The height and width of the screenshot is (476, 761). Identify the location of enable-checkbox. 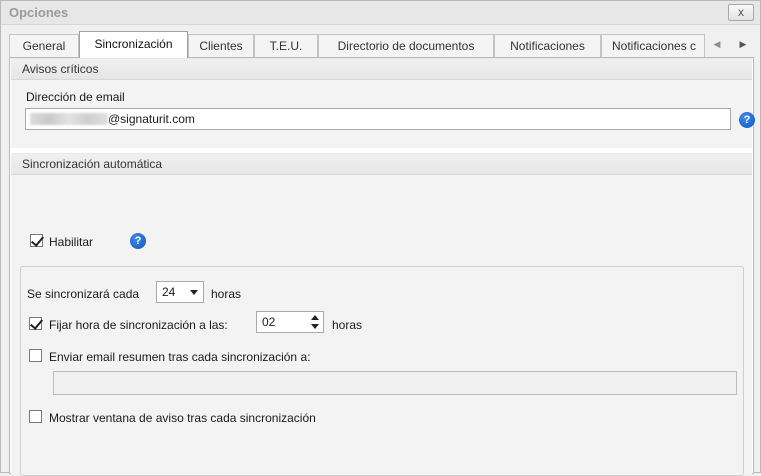
(36, 240).